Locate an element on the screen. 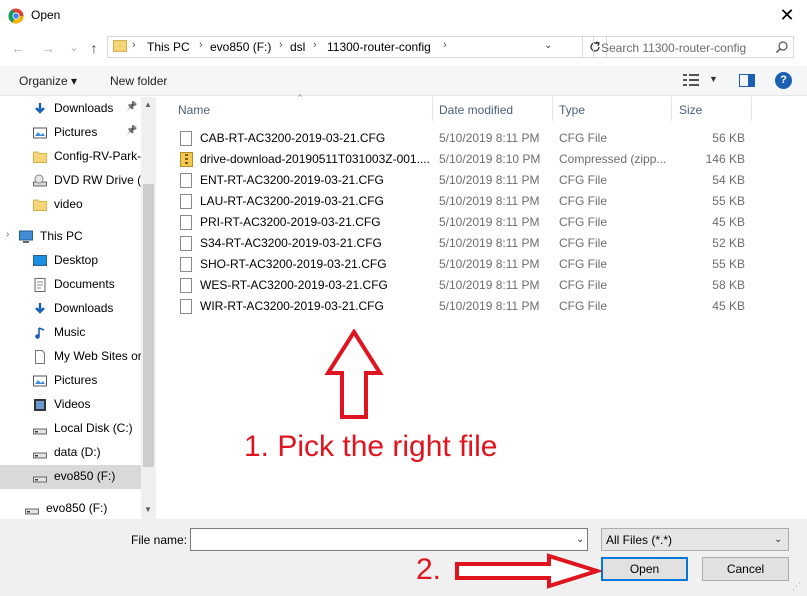 Image resolution: width=807 pixels, height=596 pixels. sidebar-item-label: My Web Sites or is located at coordinates (98, 356).